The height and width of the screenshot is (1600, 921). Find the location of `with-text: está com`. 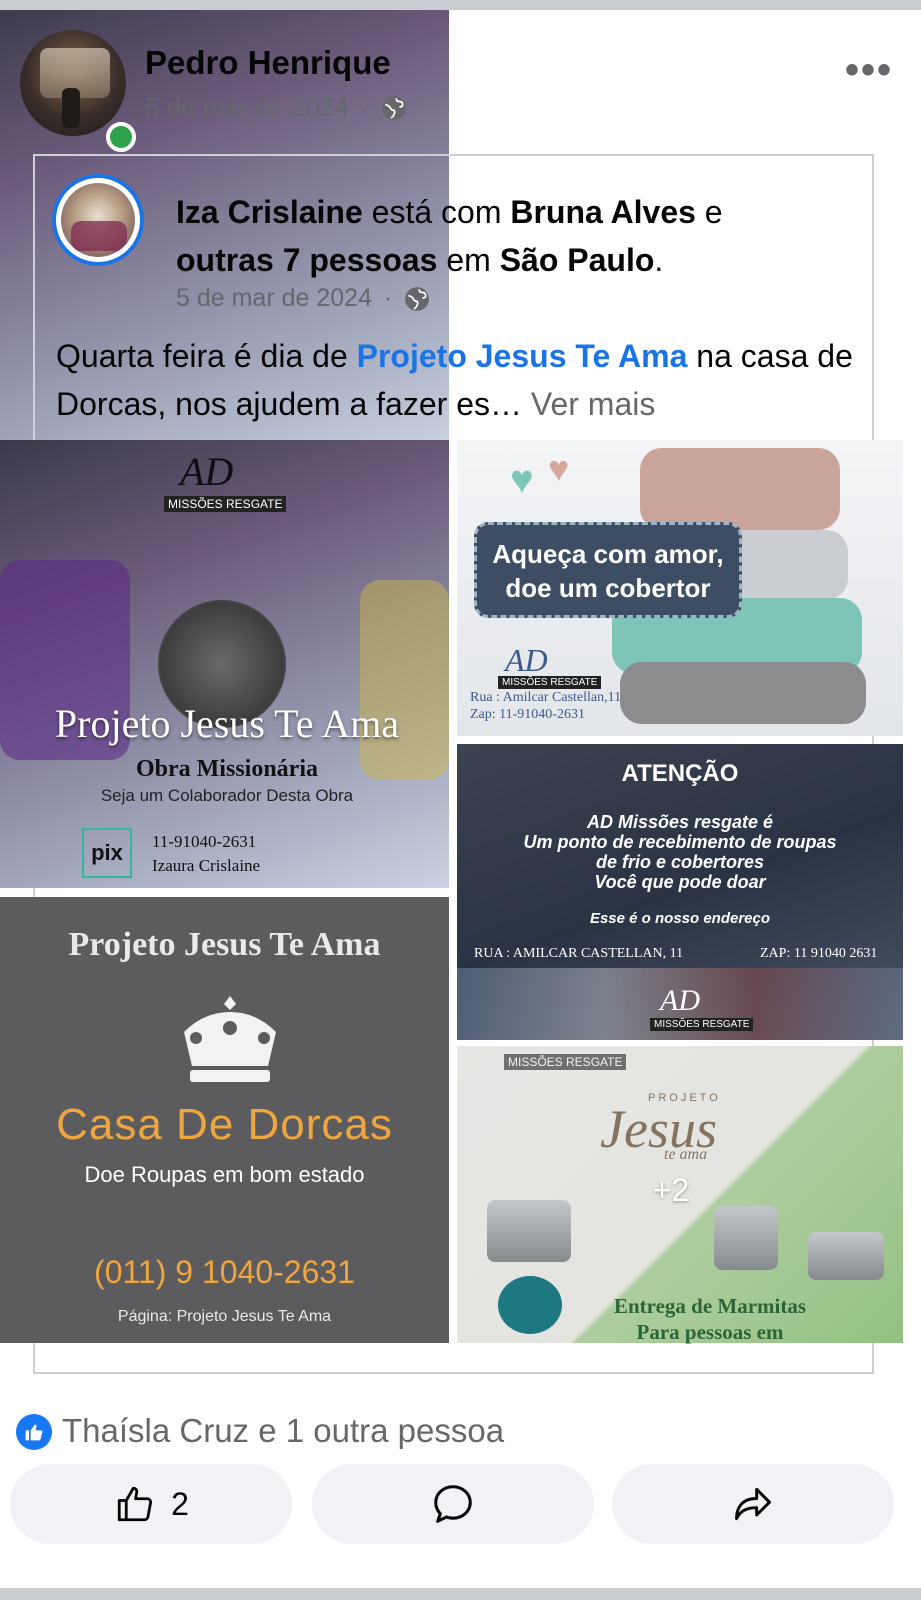

with-text: está com is located at coordinates (436, 212).